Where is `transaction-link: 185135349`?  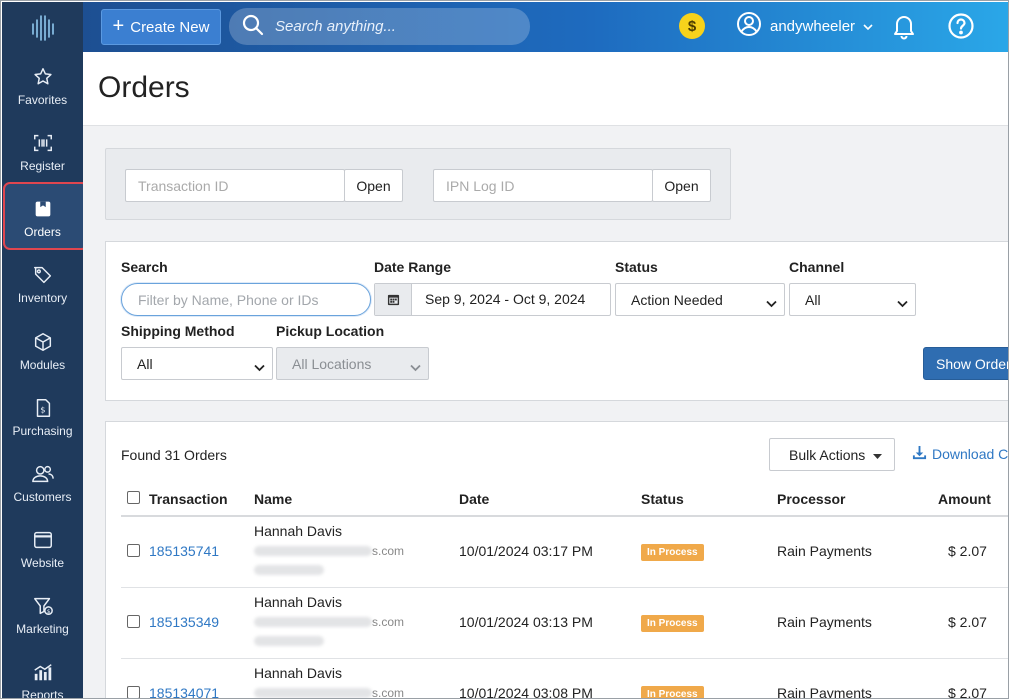 transaction-link: 185135349 is located at coordinates (184, 622).